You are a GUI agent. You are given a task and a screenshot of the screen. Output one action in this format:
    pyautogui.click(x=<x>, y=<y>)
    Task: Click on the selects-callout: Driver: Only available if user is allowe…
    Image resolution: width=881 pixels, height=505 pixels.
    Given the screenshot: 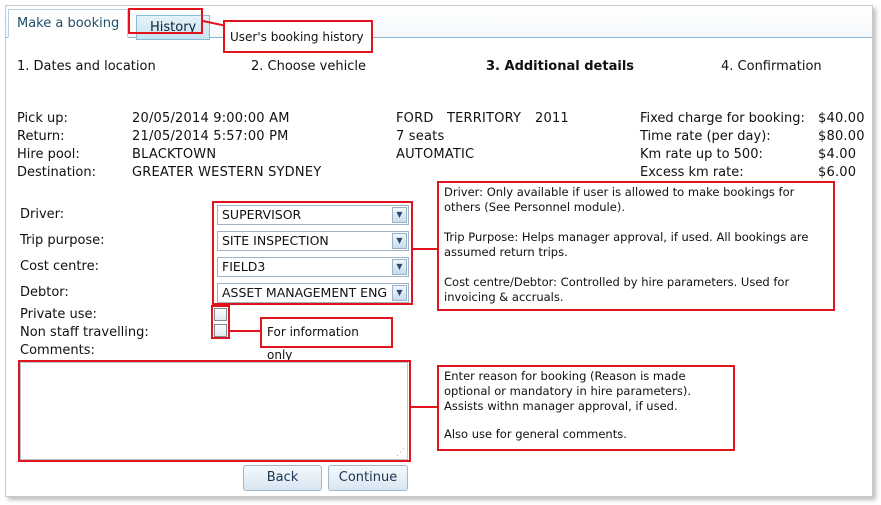 What is the action you would take?
    pyautogui.click(x=636, y=246)
    